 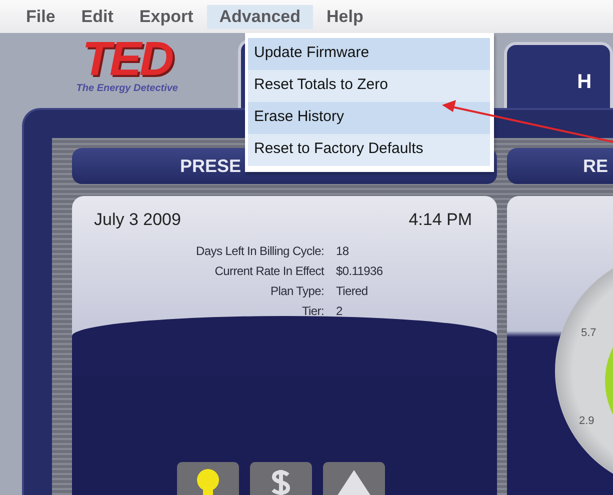 I want to click on detail-value: 18, so click(x=343, y=251).